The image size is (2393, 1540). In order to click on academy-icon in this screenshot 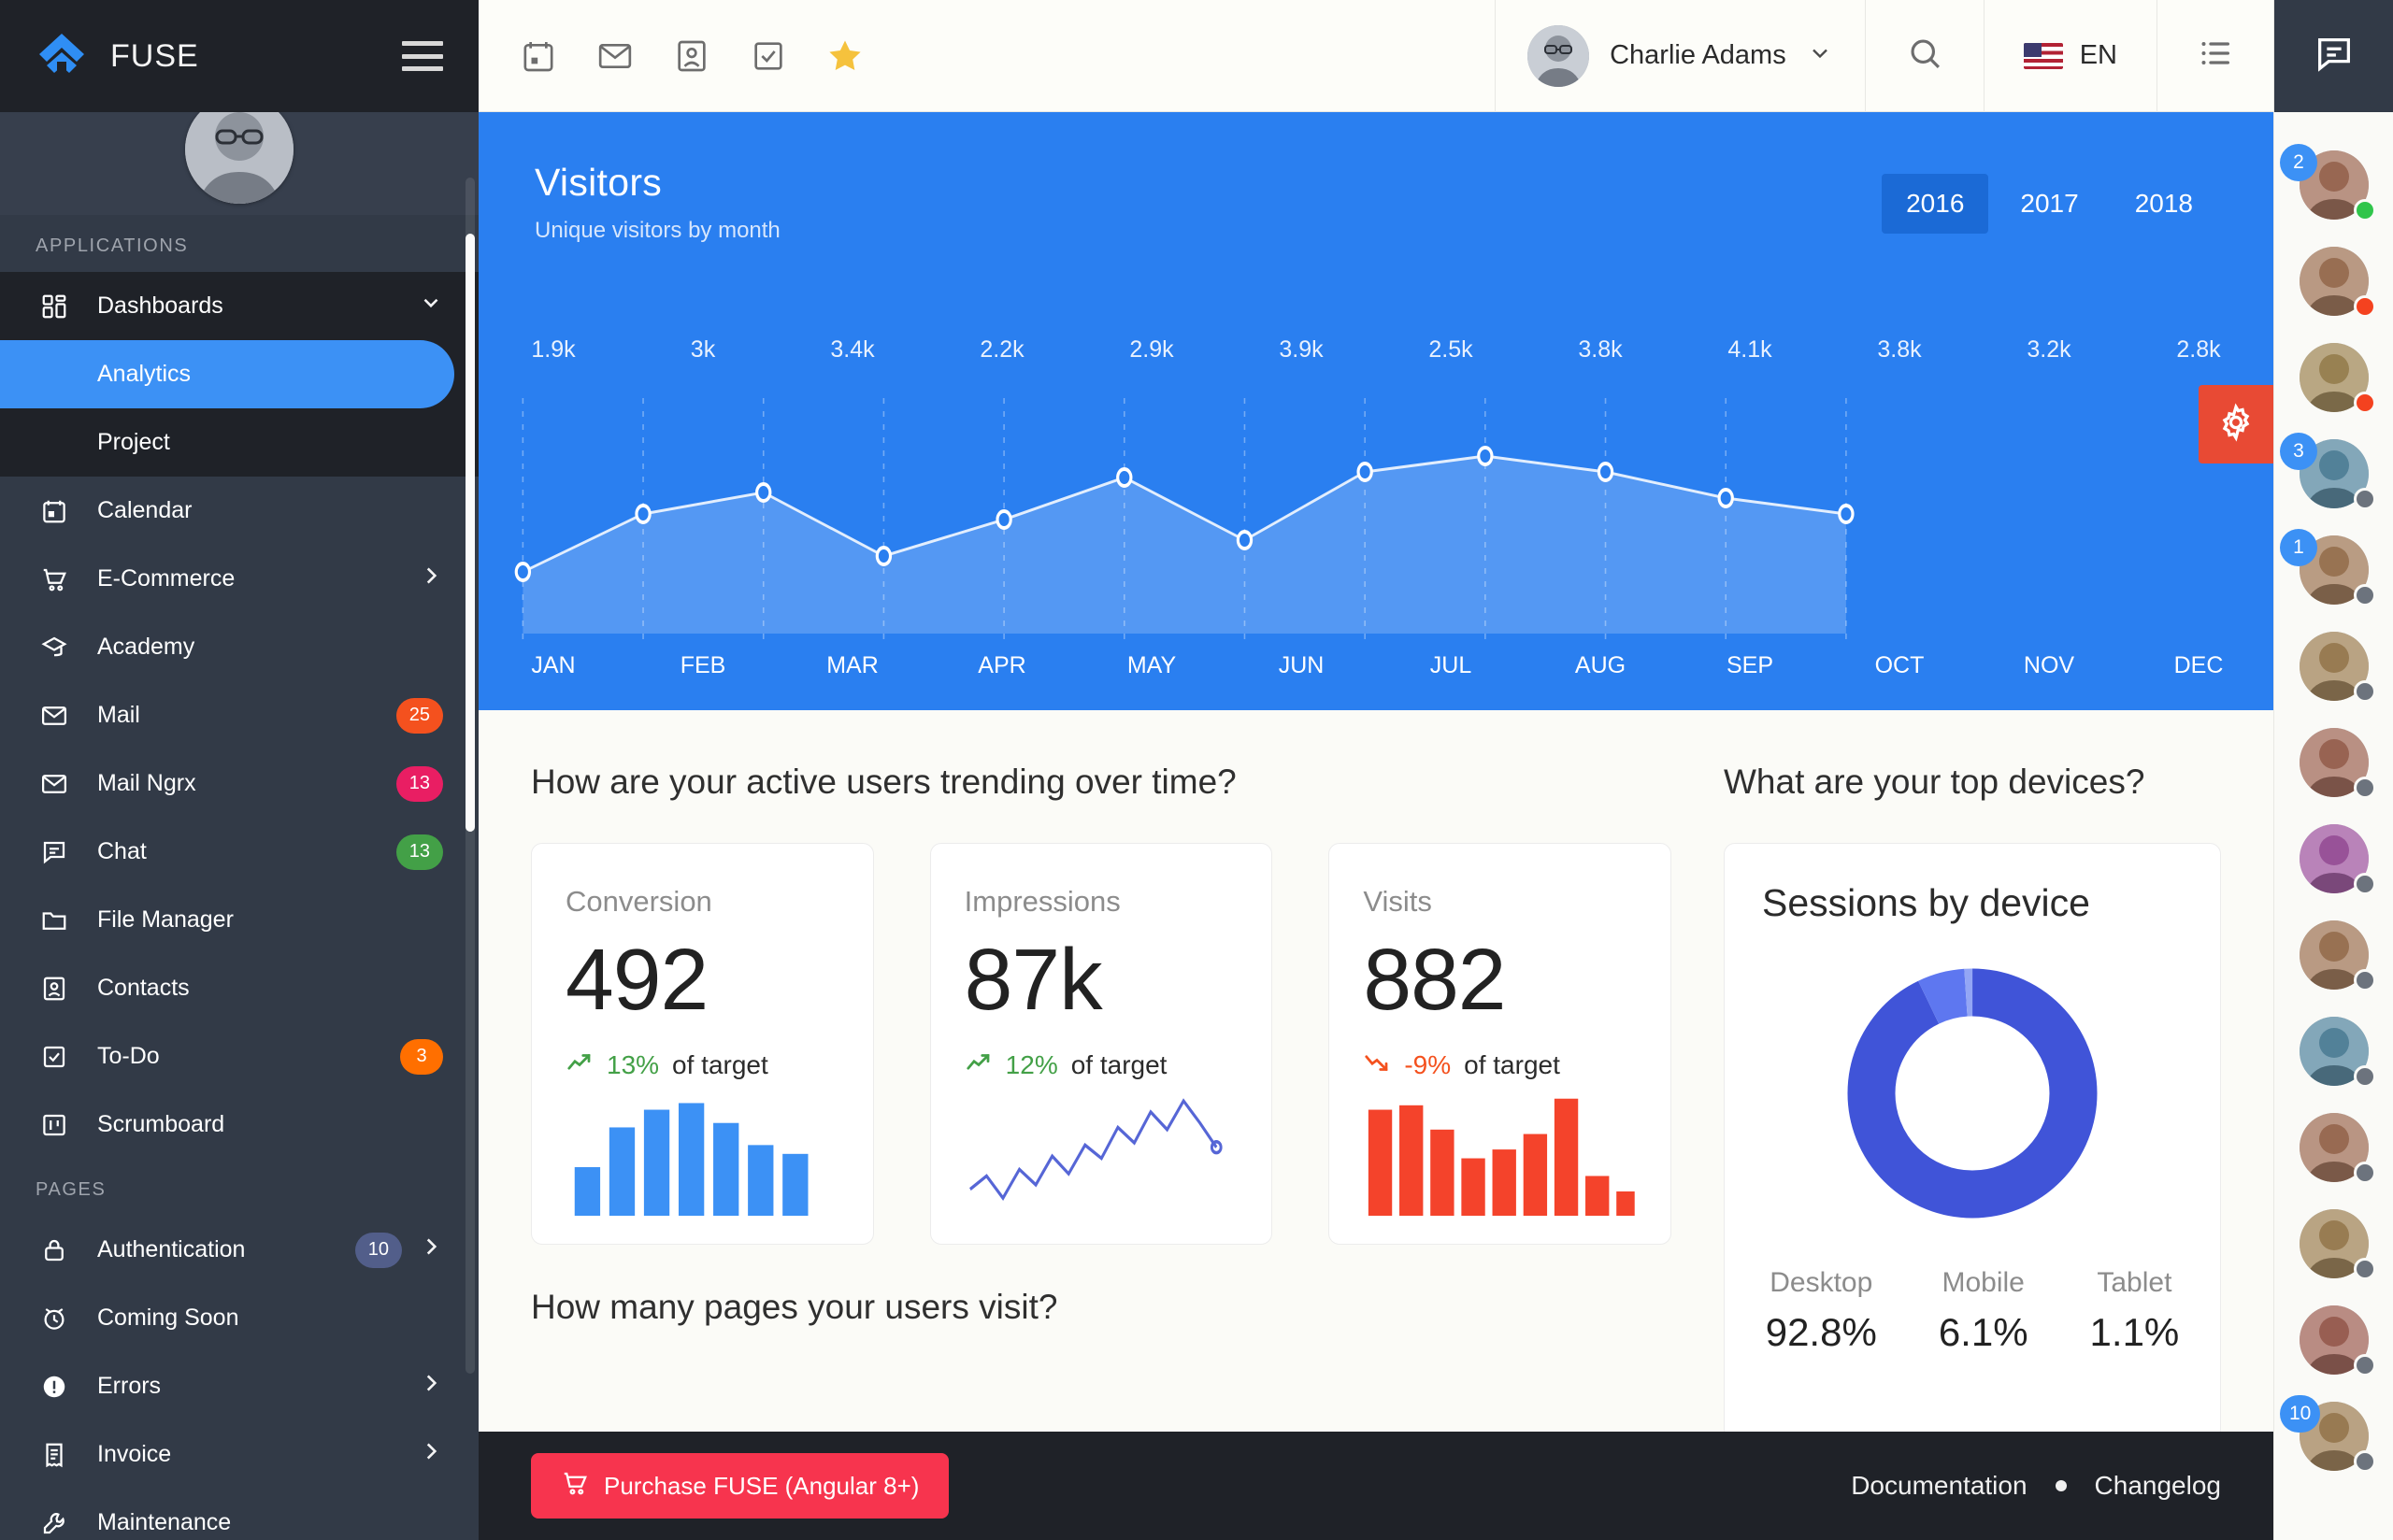, I will do `click(55, 647)`.